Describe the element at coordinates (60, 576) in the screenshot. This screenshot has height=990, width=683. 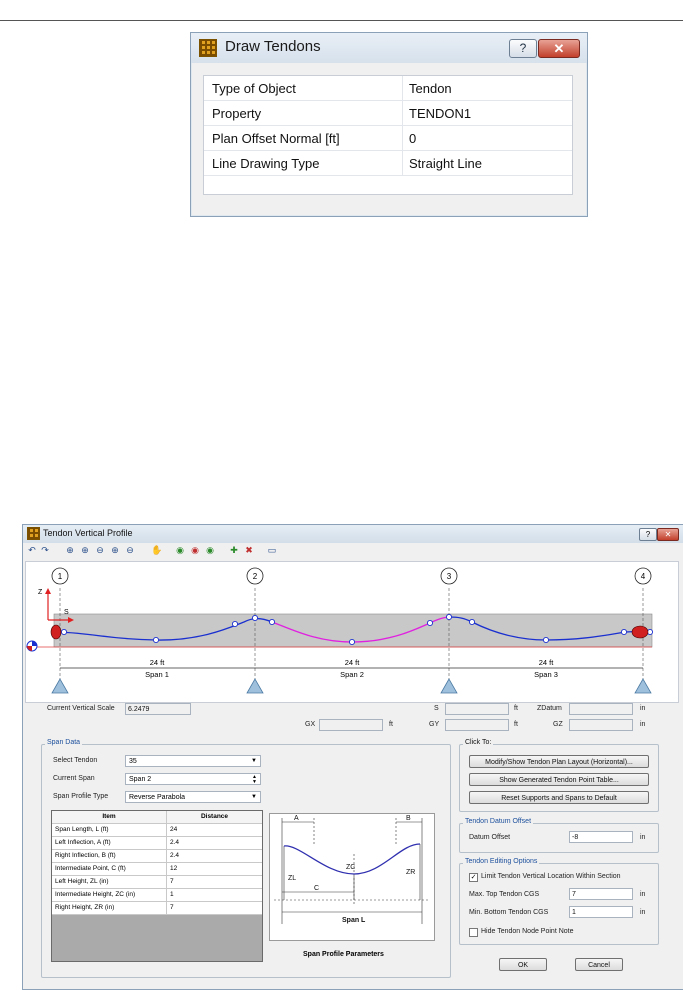
I see `grid-label: 1` at that location.